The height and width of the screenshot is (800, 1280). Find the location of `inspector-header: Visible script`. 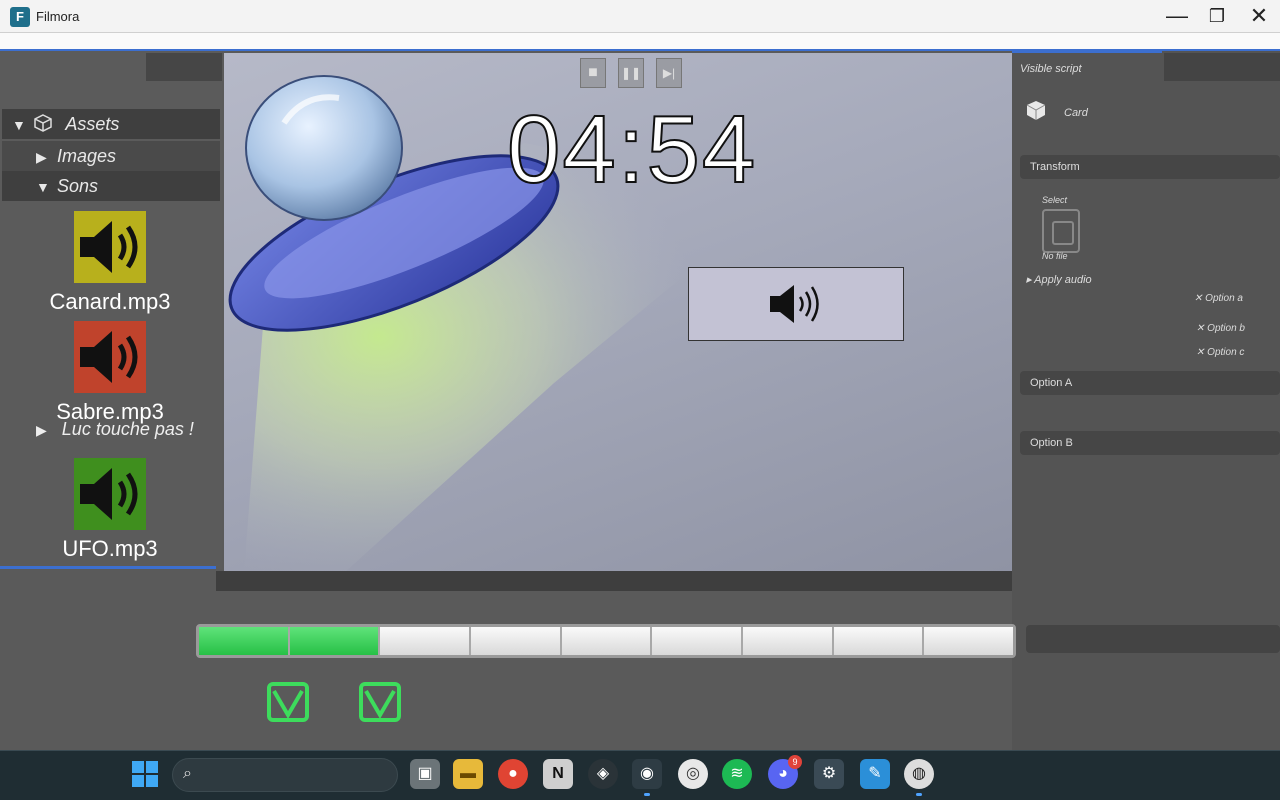

inspector-header: Visible script is located at coordinates (1051, 69).